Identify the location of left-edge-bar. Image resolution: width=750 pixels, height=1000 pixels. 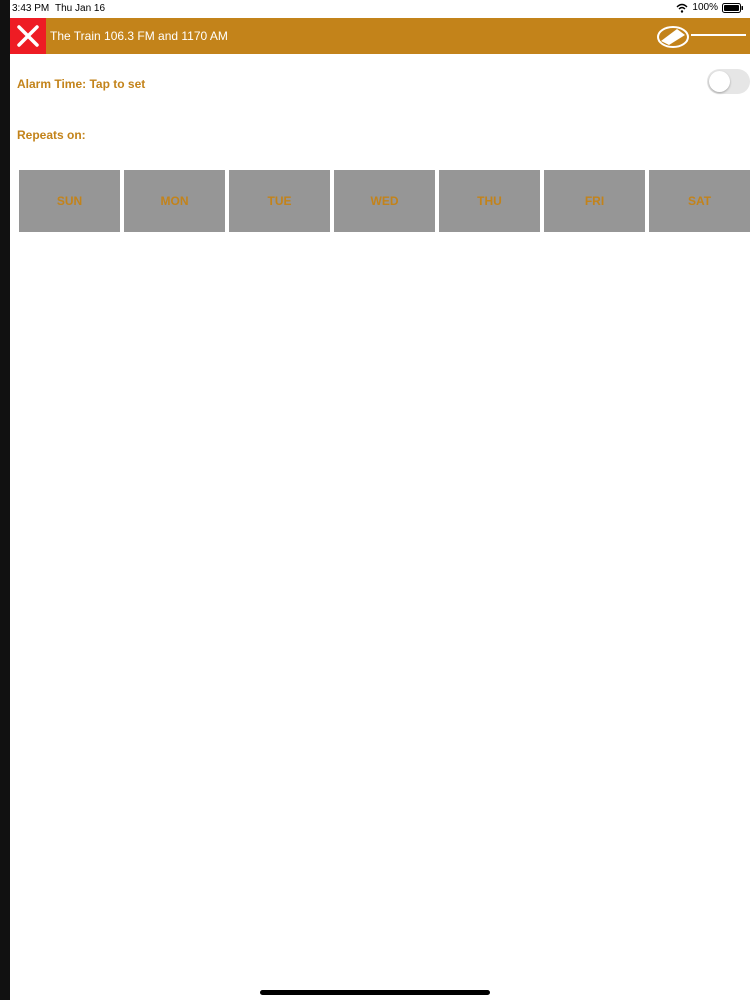
(5, 500).